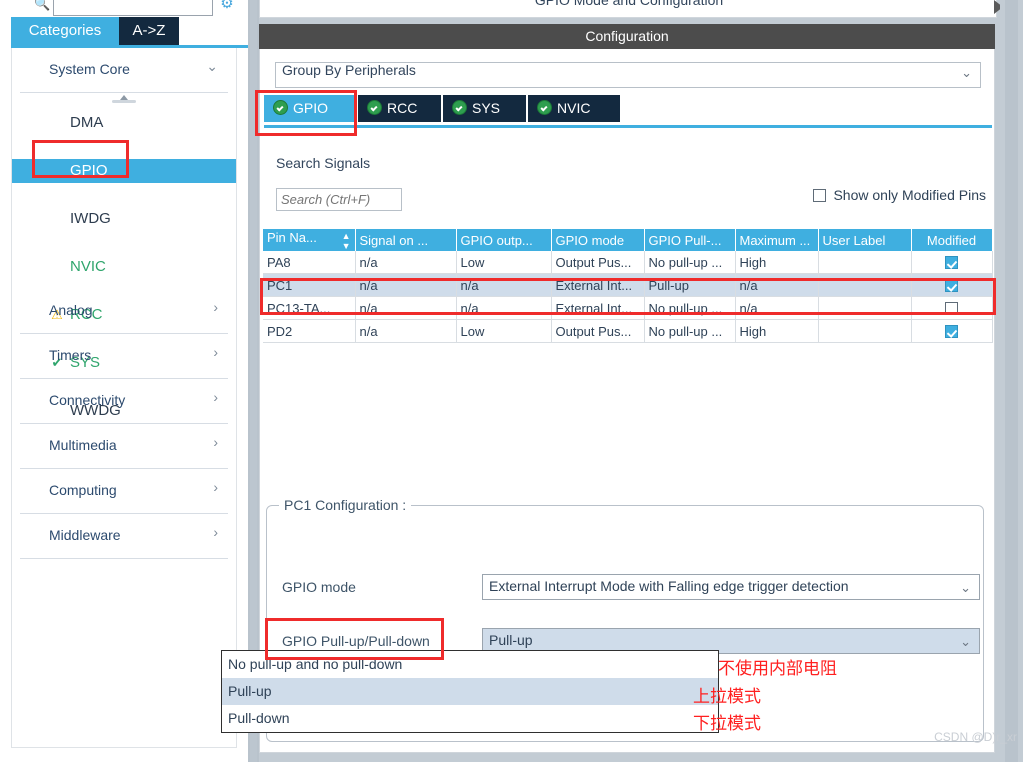 This screenshot has width=1023, height=762. What do you see at coordinates (598, 240) in the screenshot?
I see `column-header-gpio-mode: GPIO mode` at bounding box center [598, 240].